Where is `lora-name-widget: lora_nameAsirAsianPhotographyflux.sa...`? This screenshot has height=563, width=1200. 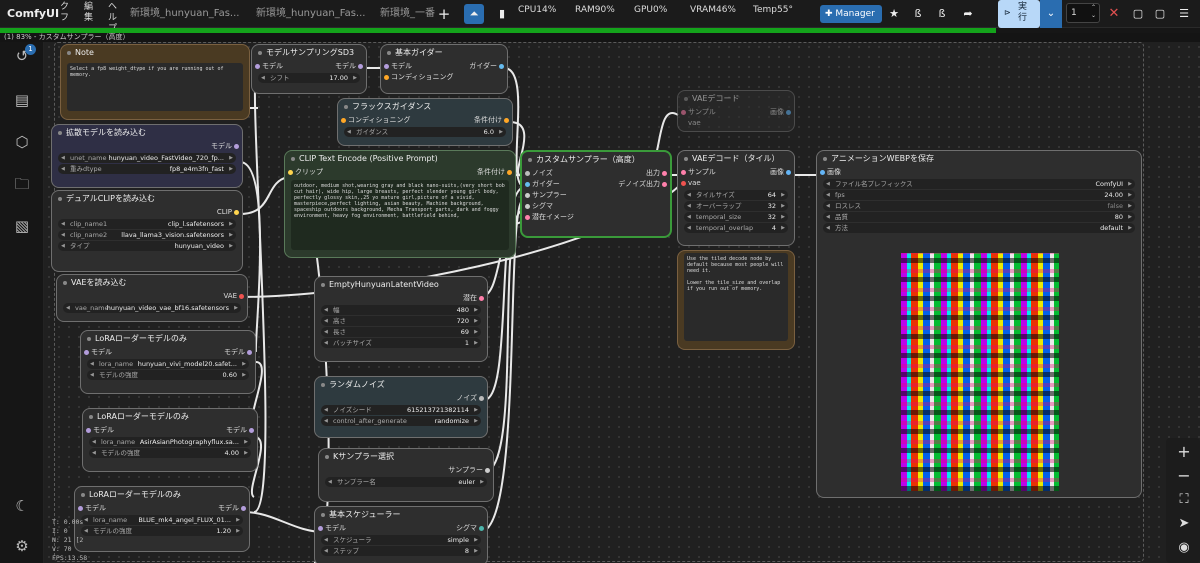 lora-name-widget: lora_nameAsirAsianPhotographyflux.sa... is located at coordinates (170, 442).